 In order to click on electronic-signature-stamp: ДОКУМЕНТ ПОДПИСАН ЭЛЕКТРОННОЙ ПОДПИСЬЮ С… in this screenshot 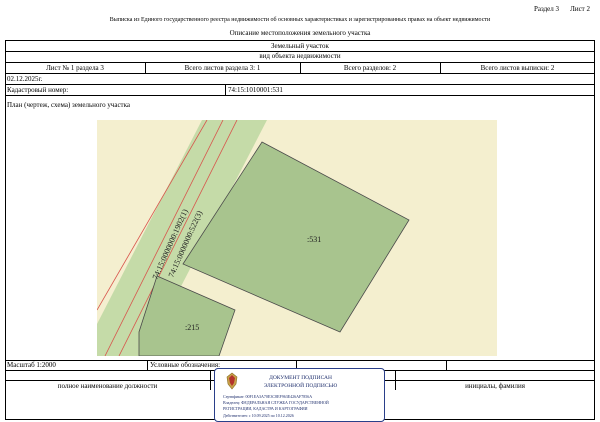, I will do `click(299, 395)`.